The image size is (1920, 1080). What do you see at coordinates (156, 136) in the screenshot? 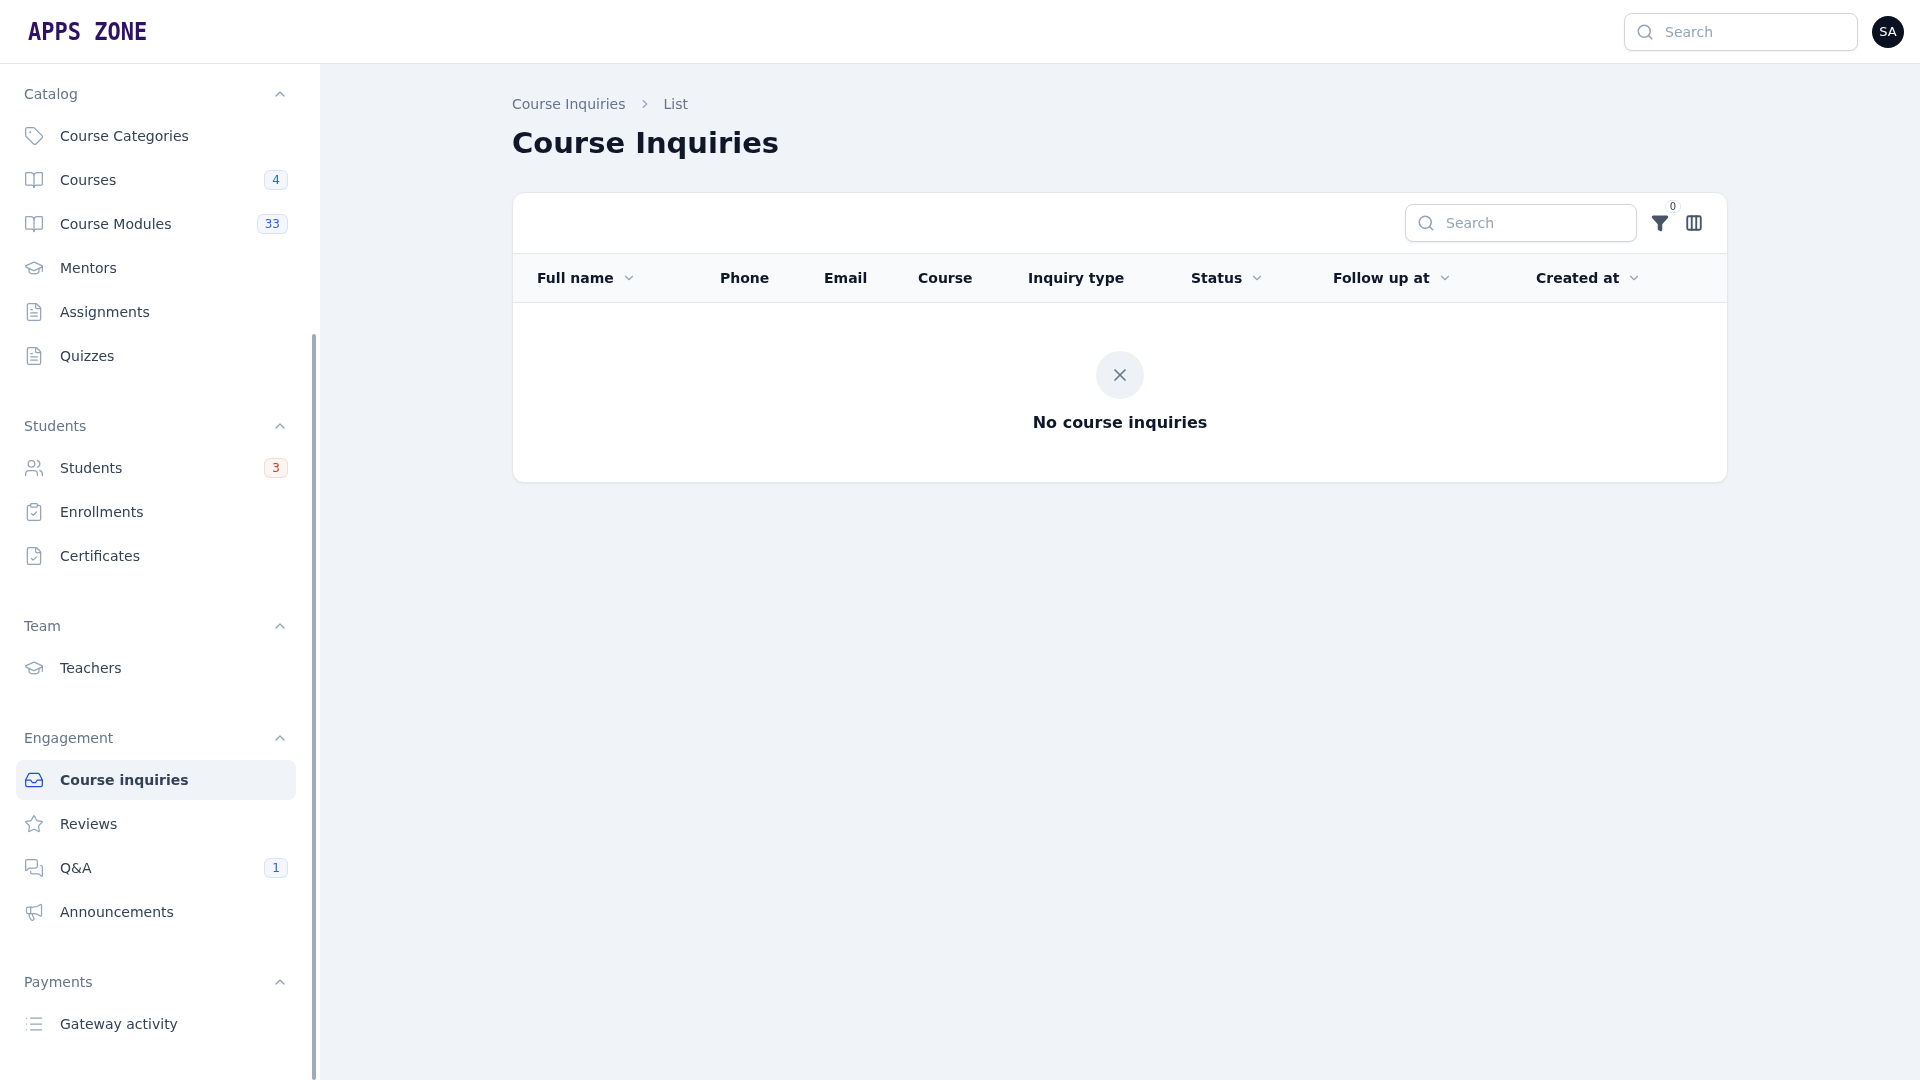
I see `sidebar-item: Course Categories` at bounding box center [156, 136].